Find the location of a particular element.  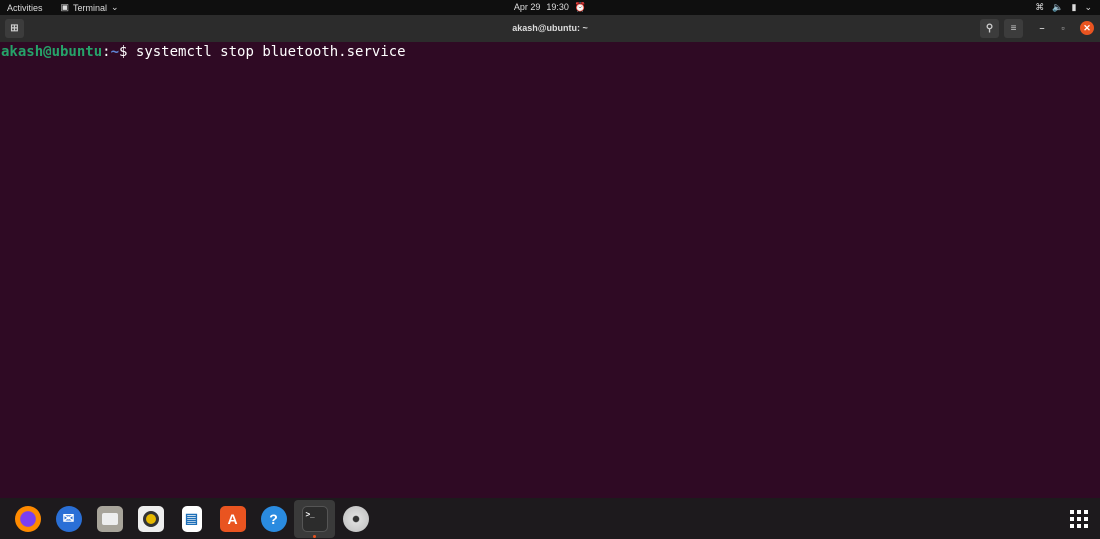

files-icon is located at coordinates (109, 518).